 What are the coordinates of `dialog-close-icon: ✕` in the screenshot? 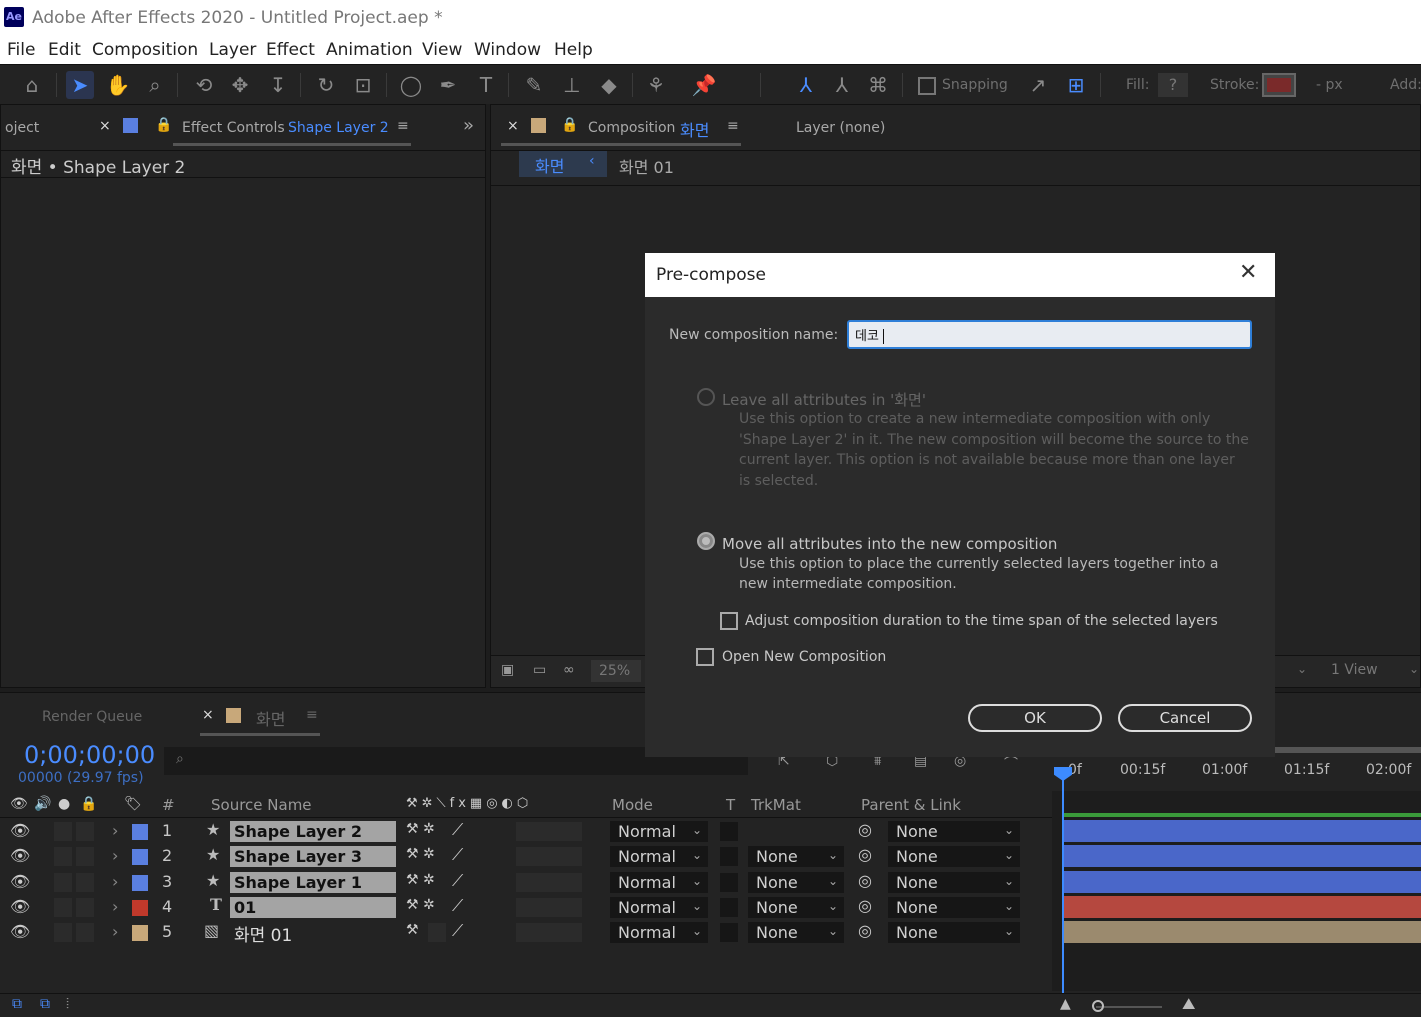 It's located at (1248, 272).